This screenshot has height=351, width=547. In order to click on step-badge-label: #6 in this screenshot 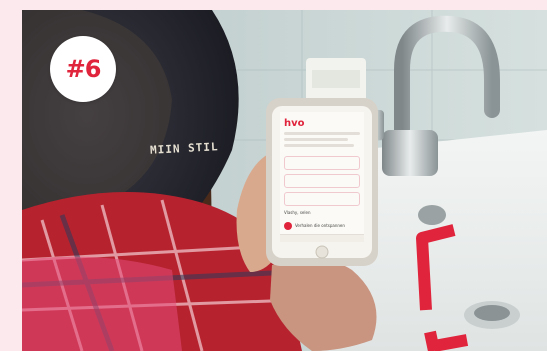, I will do `click(83, 69)`.